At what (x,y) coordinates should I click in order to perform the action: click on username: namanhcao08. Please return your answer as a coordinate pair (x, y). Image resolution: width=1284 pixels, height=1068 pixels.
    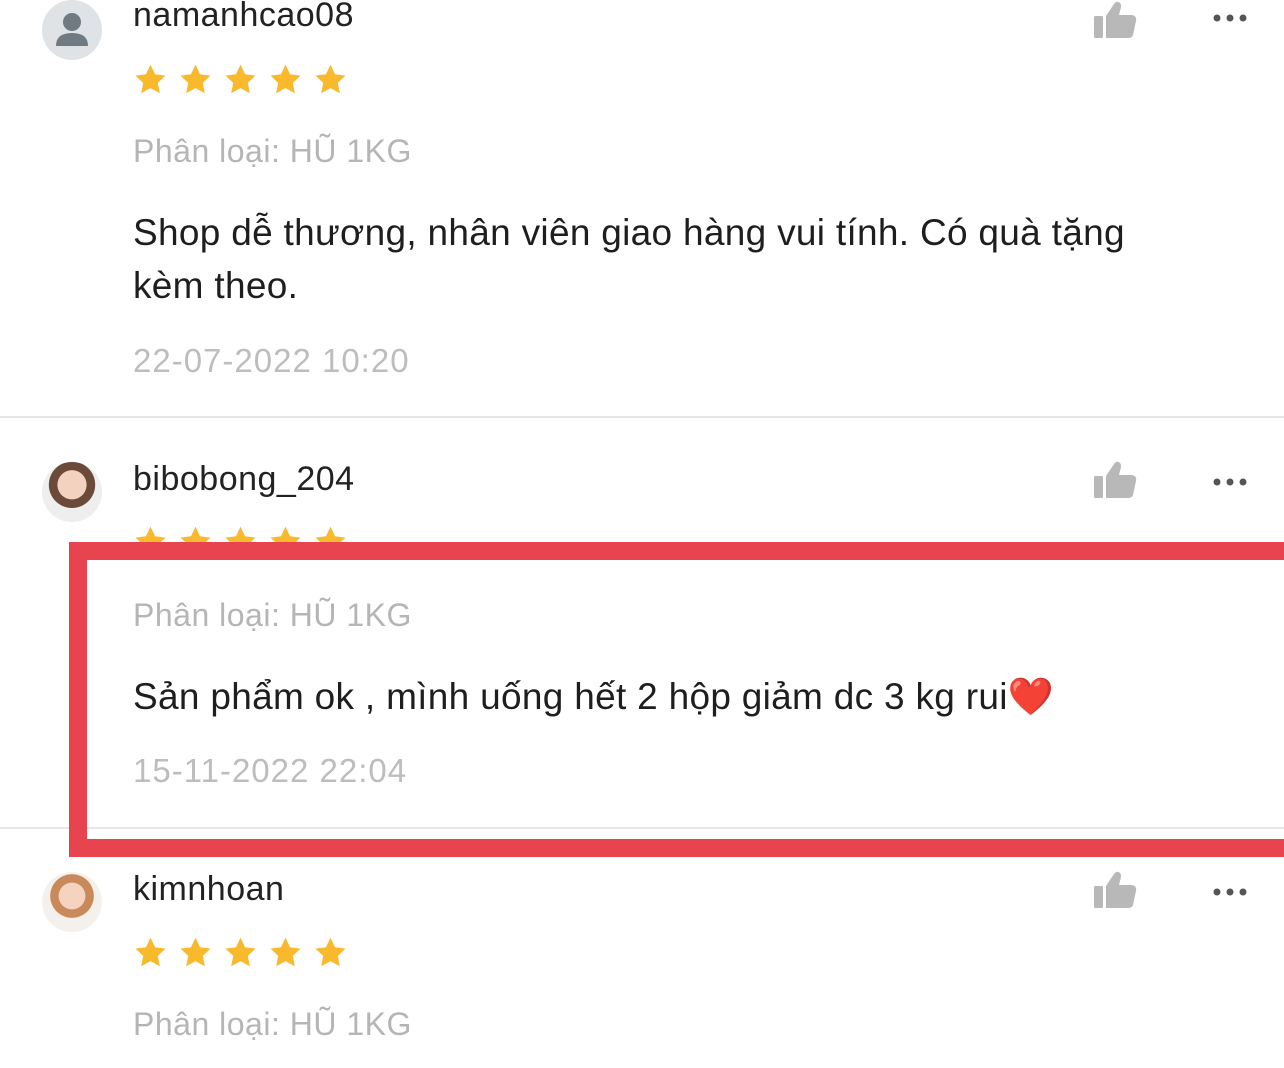
    Looking at the image, I should click on (243, 17).